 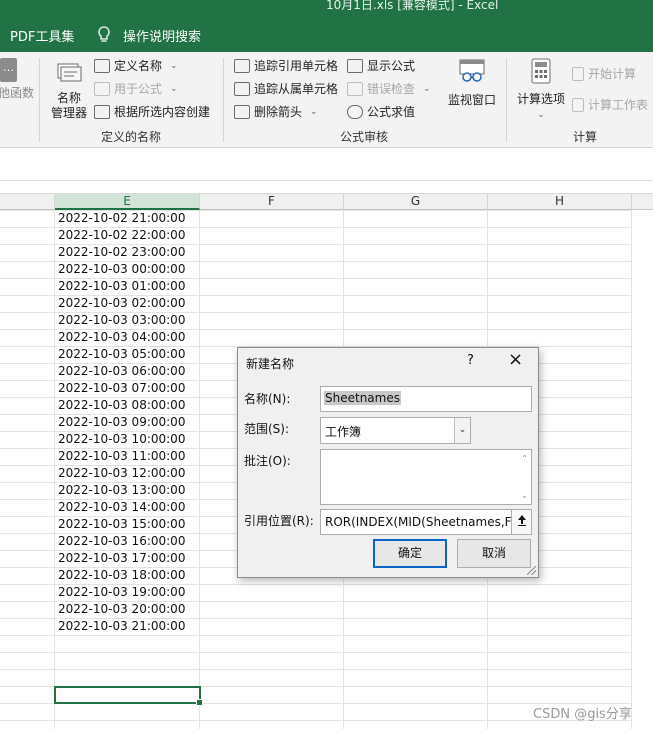 What do you see at coordinates (524, 495) in the screenshot?
I see `scroll-down-icon: ⌄` at bounding box center [524, 495].